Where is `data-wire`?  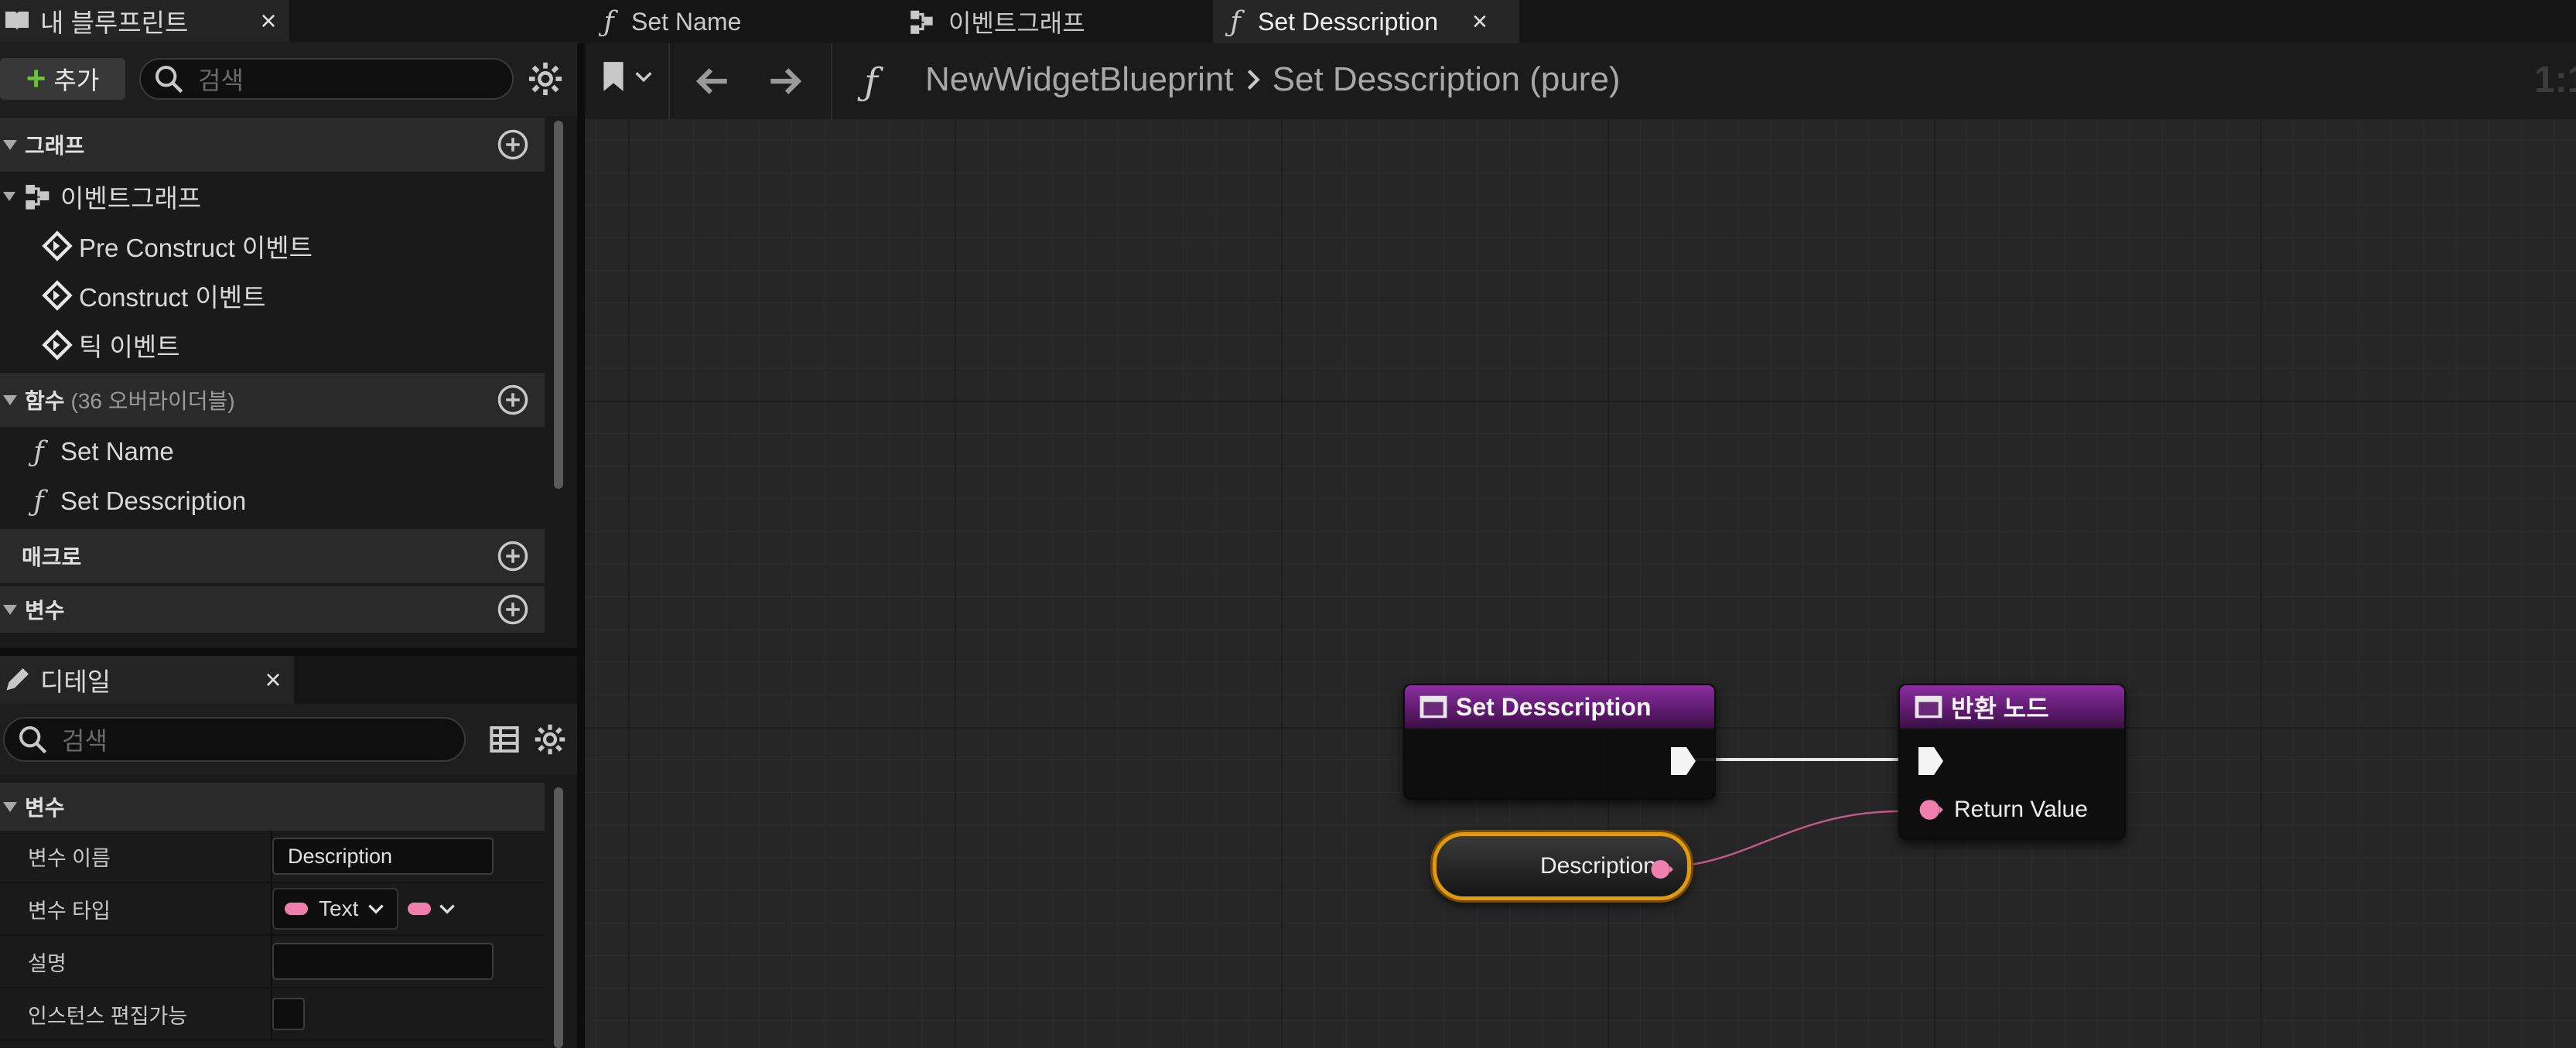 data-wire is located at coordinates (1781, 839).